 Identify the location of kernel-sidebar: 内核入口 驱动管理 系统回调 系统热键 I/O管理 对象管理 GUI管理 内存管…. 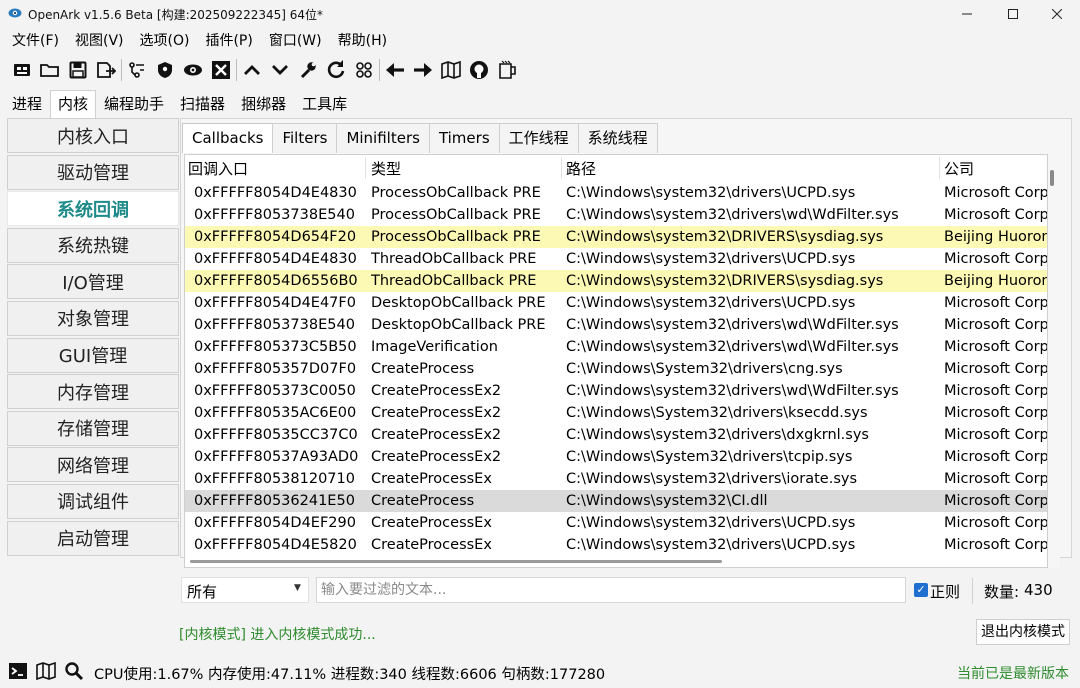
(93, 338).